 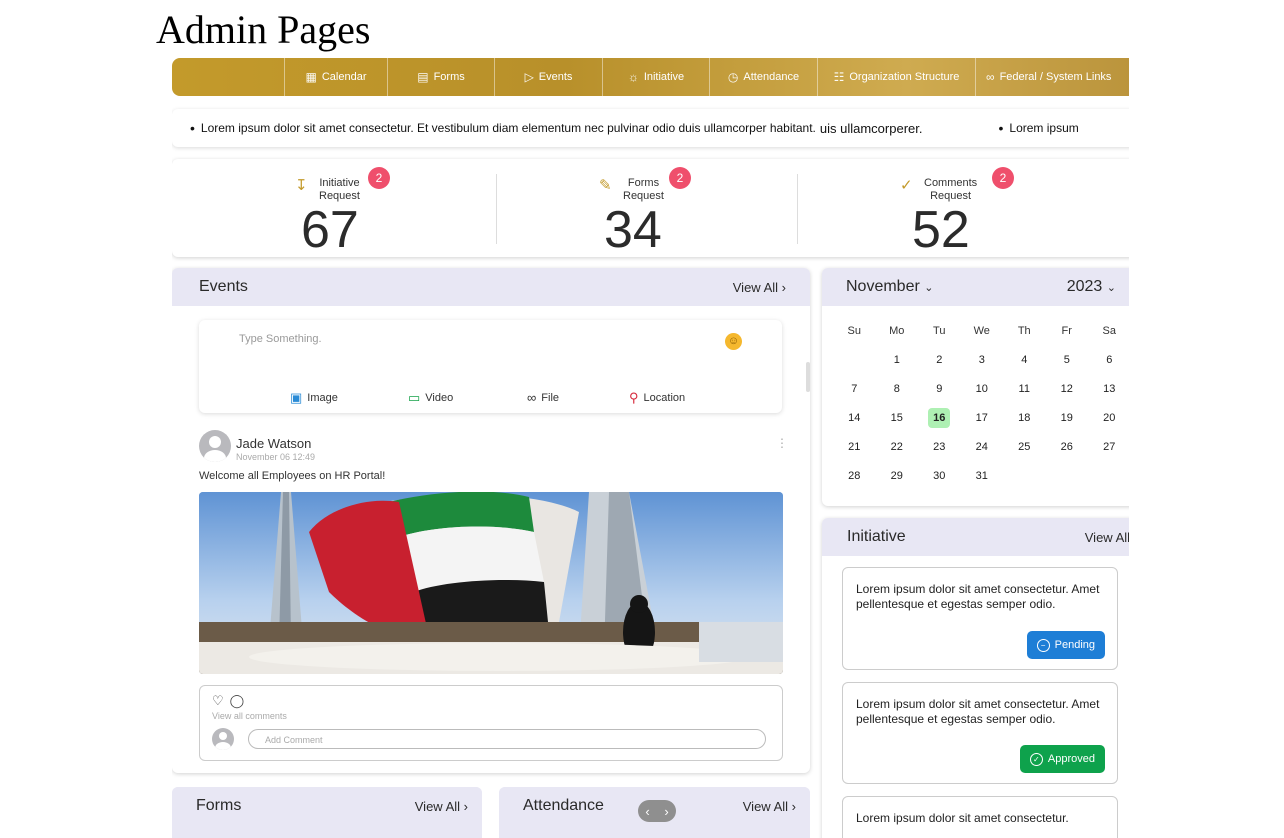 What do you see at coordinates (1067, 418) in the screenshot?
I see `calendar-day: 19` at bounding box center [1067, 418].